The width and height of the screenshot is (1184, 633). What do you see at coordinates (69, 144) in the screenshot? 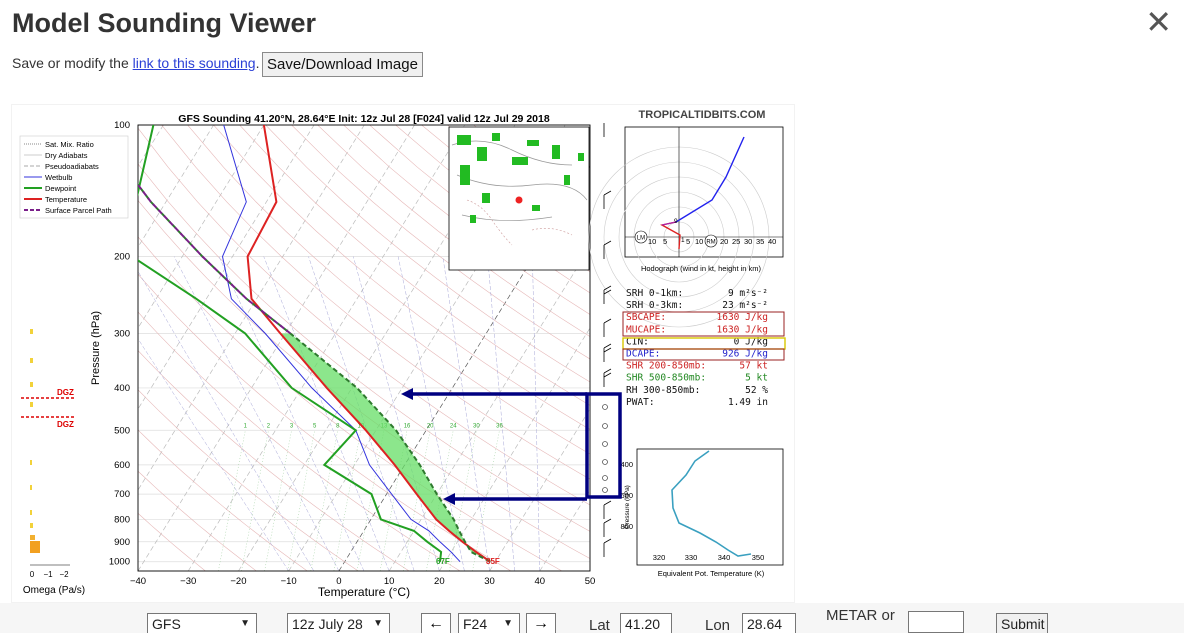
I see `legend-sat-mix-ratio: Sat. Mix. Ratio` at bounding box center [69, 144].